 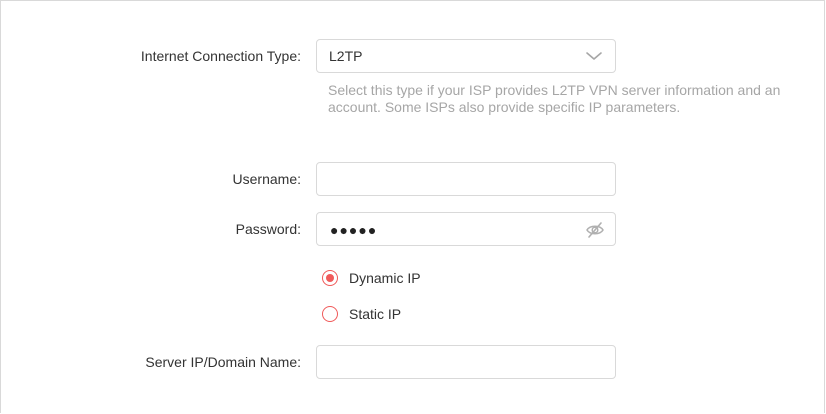 I want to click on connection-type-value: L2TP, so click(x=346, y=56).